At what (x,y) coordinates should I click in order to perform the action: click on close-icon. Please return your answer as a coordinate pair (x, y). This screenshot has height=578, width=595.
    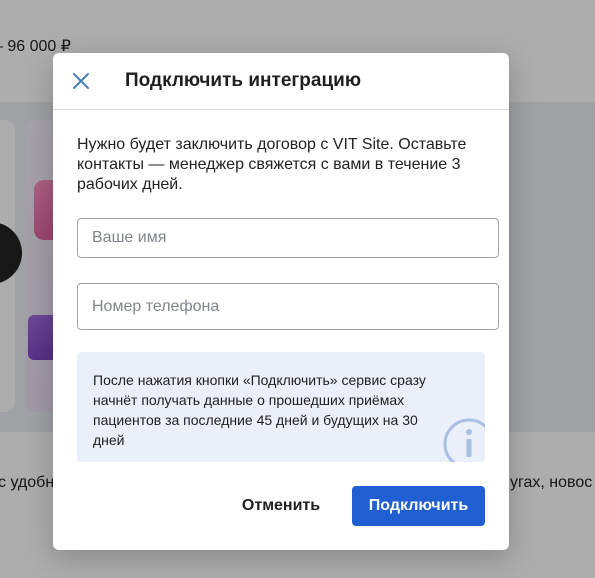
    Looking at the image, I should click on (81, 81).